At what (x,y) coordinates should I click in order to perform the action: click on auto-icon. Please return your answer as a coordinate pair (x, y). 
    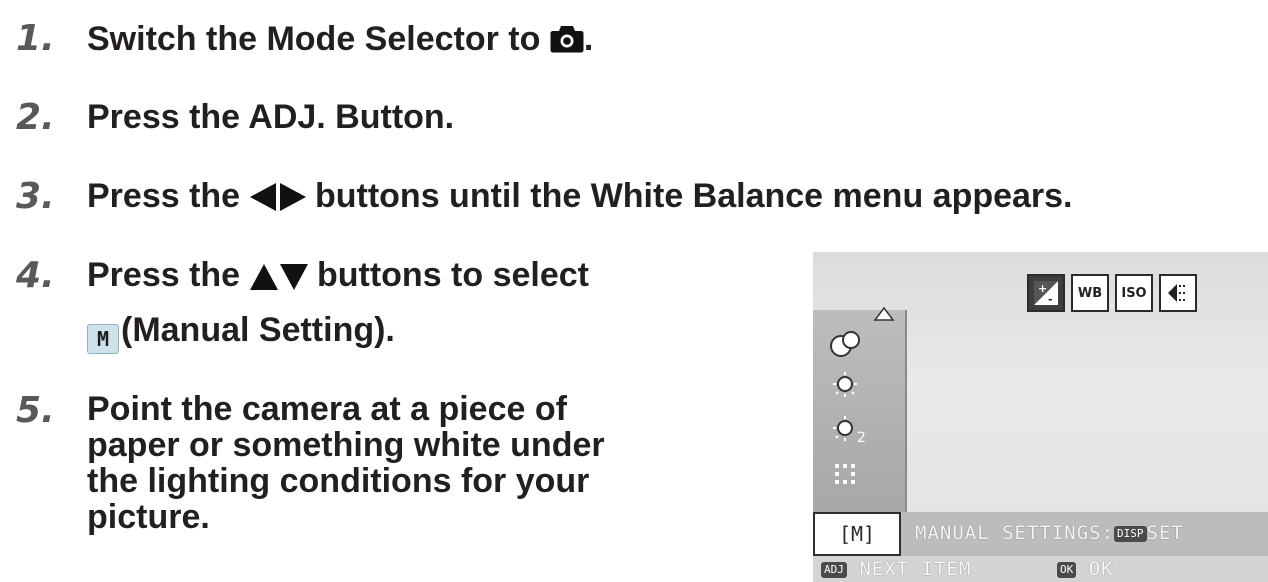
    Looking at the image, I should click on (847, 344).